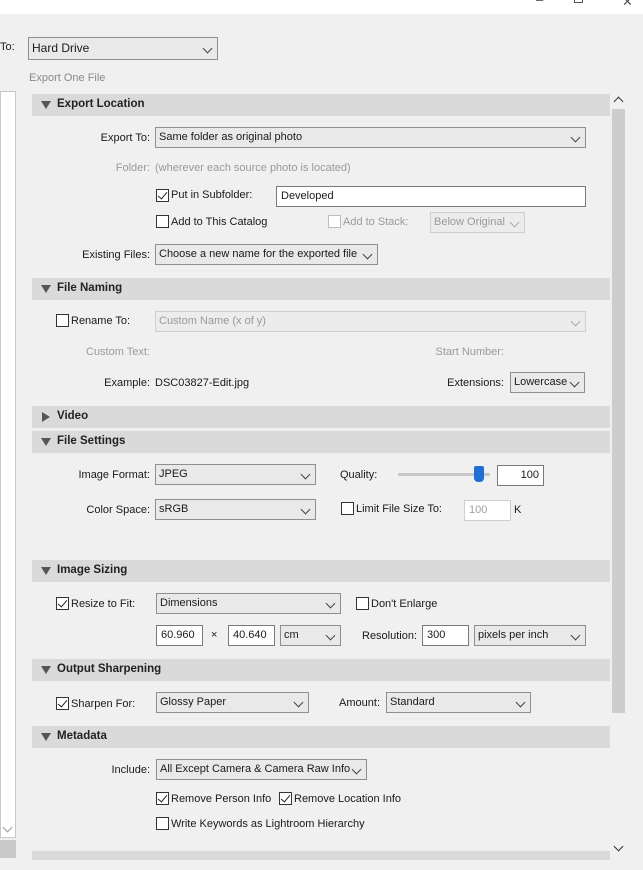  Describe the element at coordinates (235, 509) in the screenshot. I see `color-space-dropdown: sRGB` at that location.